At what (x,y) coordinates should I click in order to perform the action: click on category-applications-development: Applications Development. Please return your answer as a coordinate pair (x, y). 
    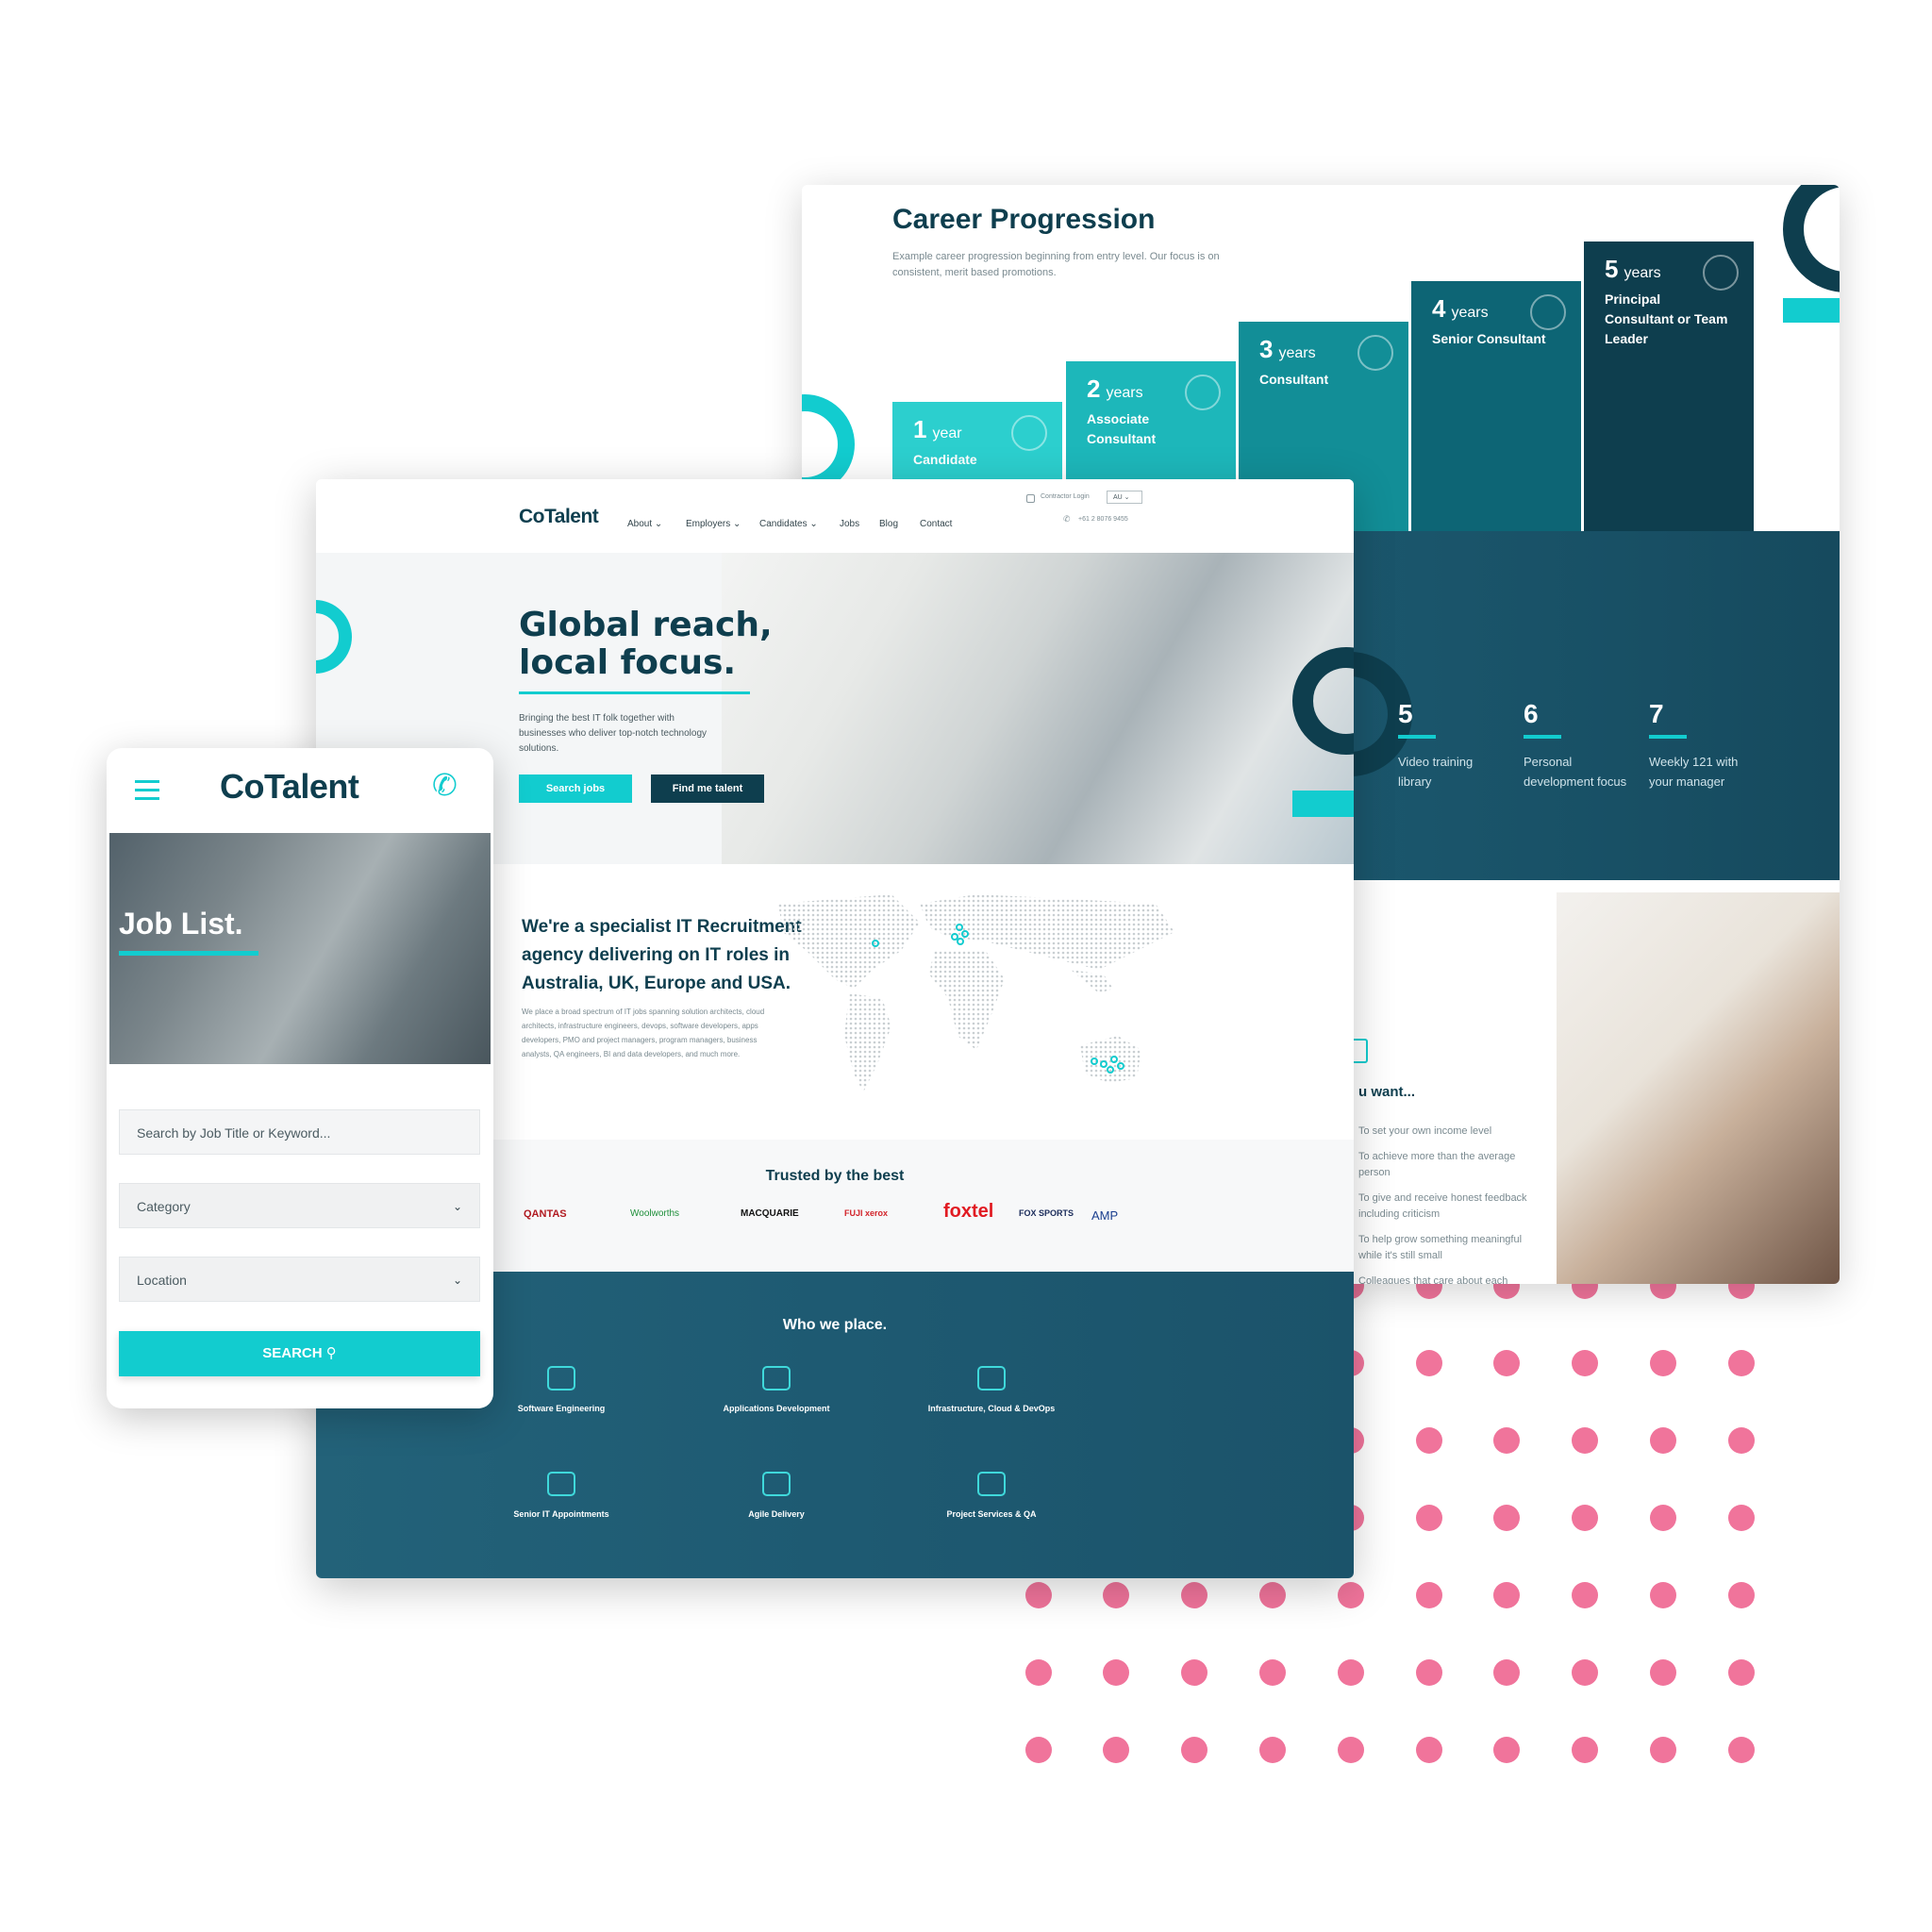
    Looking at the image, I should click on (777, 1390).